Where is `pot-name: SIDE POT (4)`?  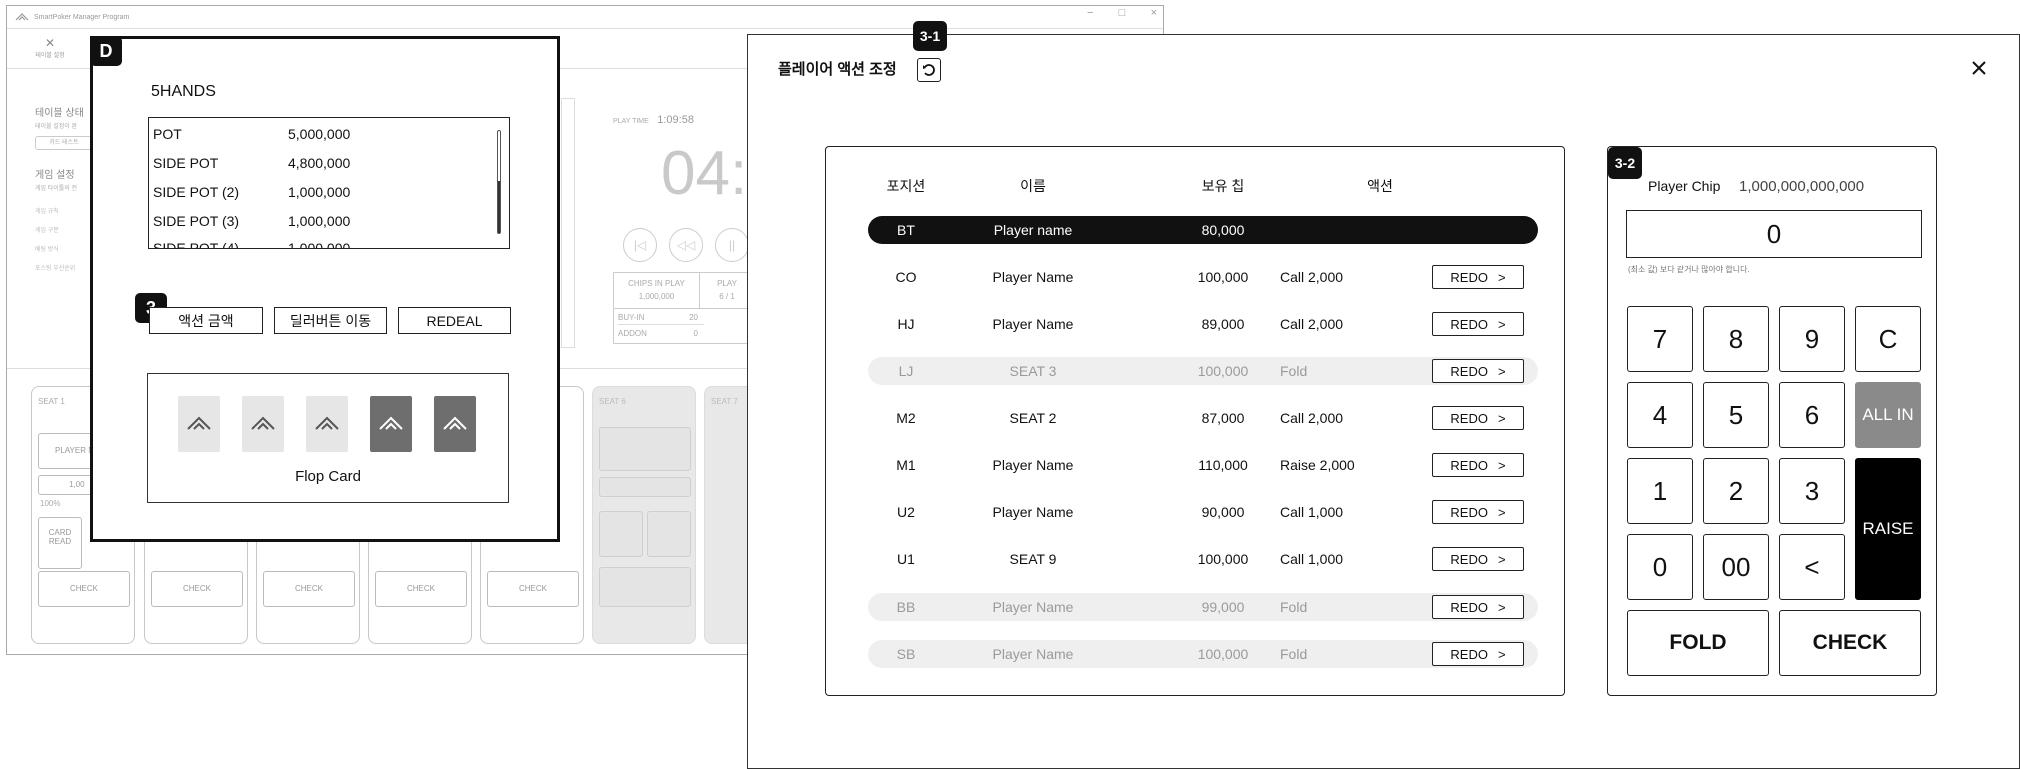 pot-name: SIDE POT (4) is located at coordinates (196, 244).